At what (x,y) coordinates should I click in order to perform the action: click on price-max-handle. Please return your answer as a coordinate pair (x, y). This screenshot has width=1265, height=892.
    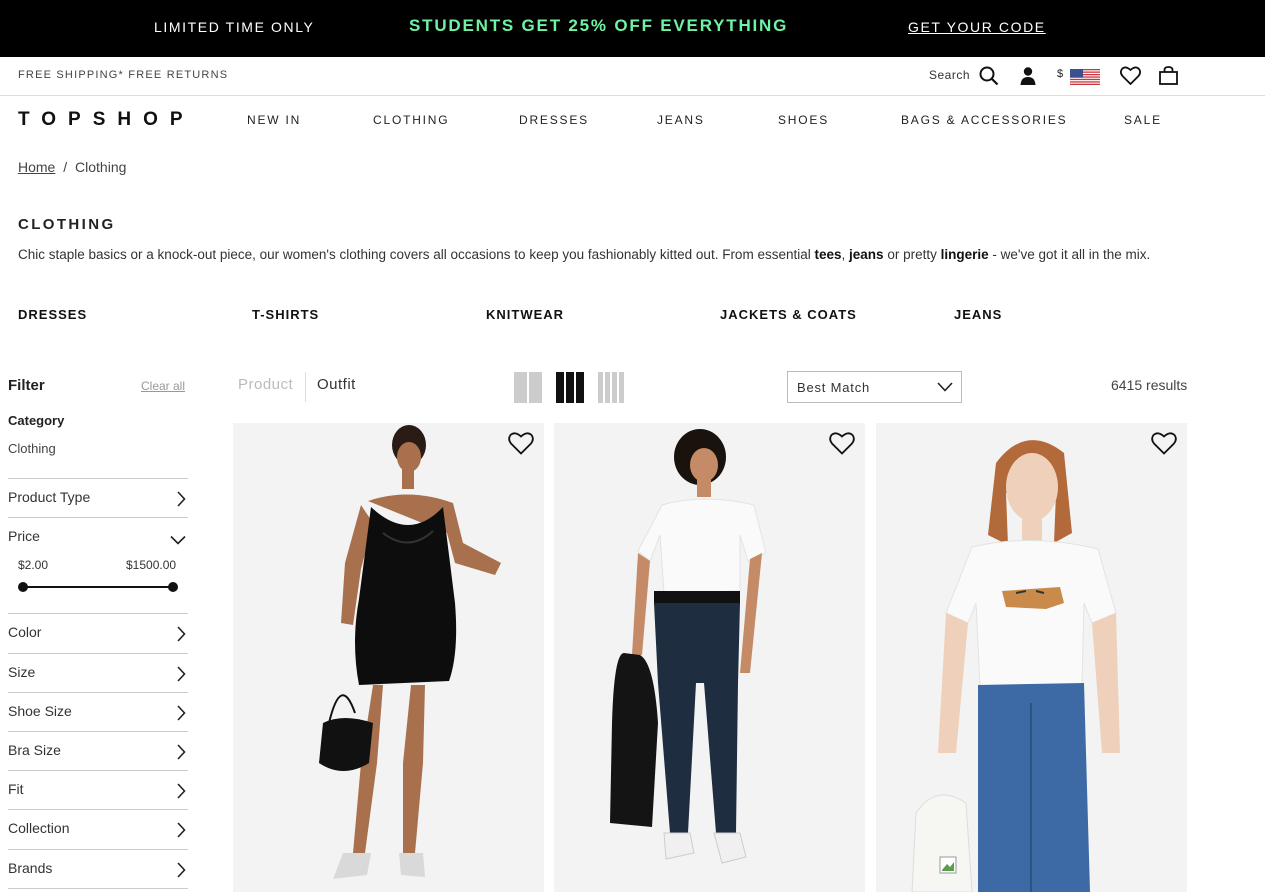
    Looking at the image, I should click on (173, 587).